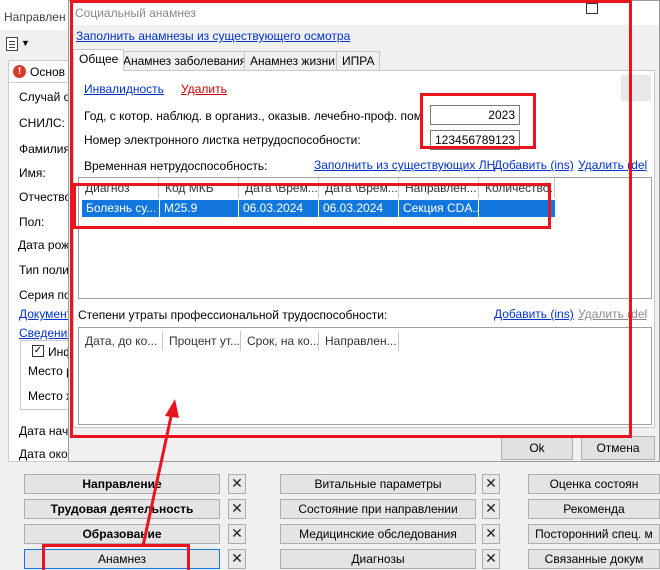 This screenshot has width=660, height=570. Describe the element at coordinates (594, 509) in the screenshot. I see `recommendations-button: Рекоменда` at that location.